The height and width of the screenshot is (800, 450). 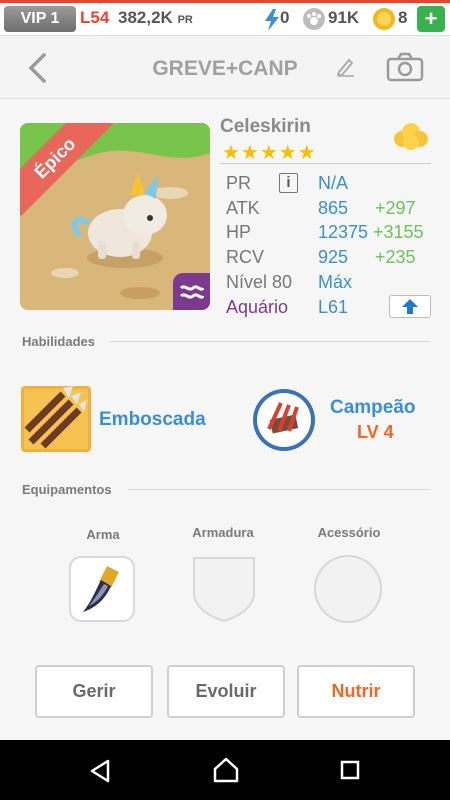 I want to click on edit-icon, so click(x=346, y=67).